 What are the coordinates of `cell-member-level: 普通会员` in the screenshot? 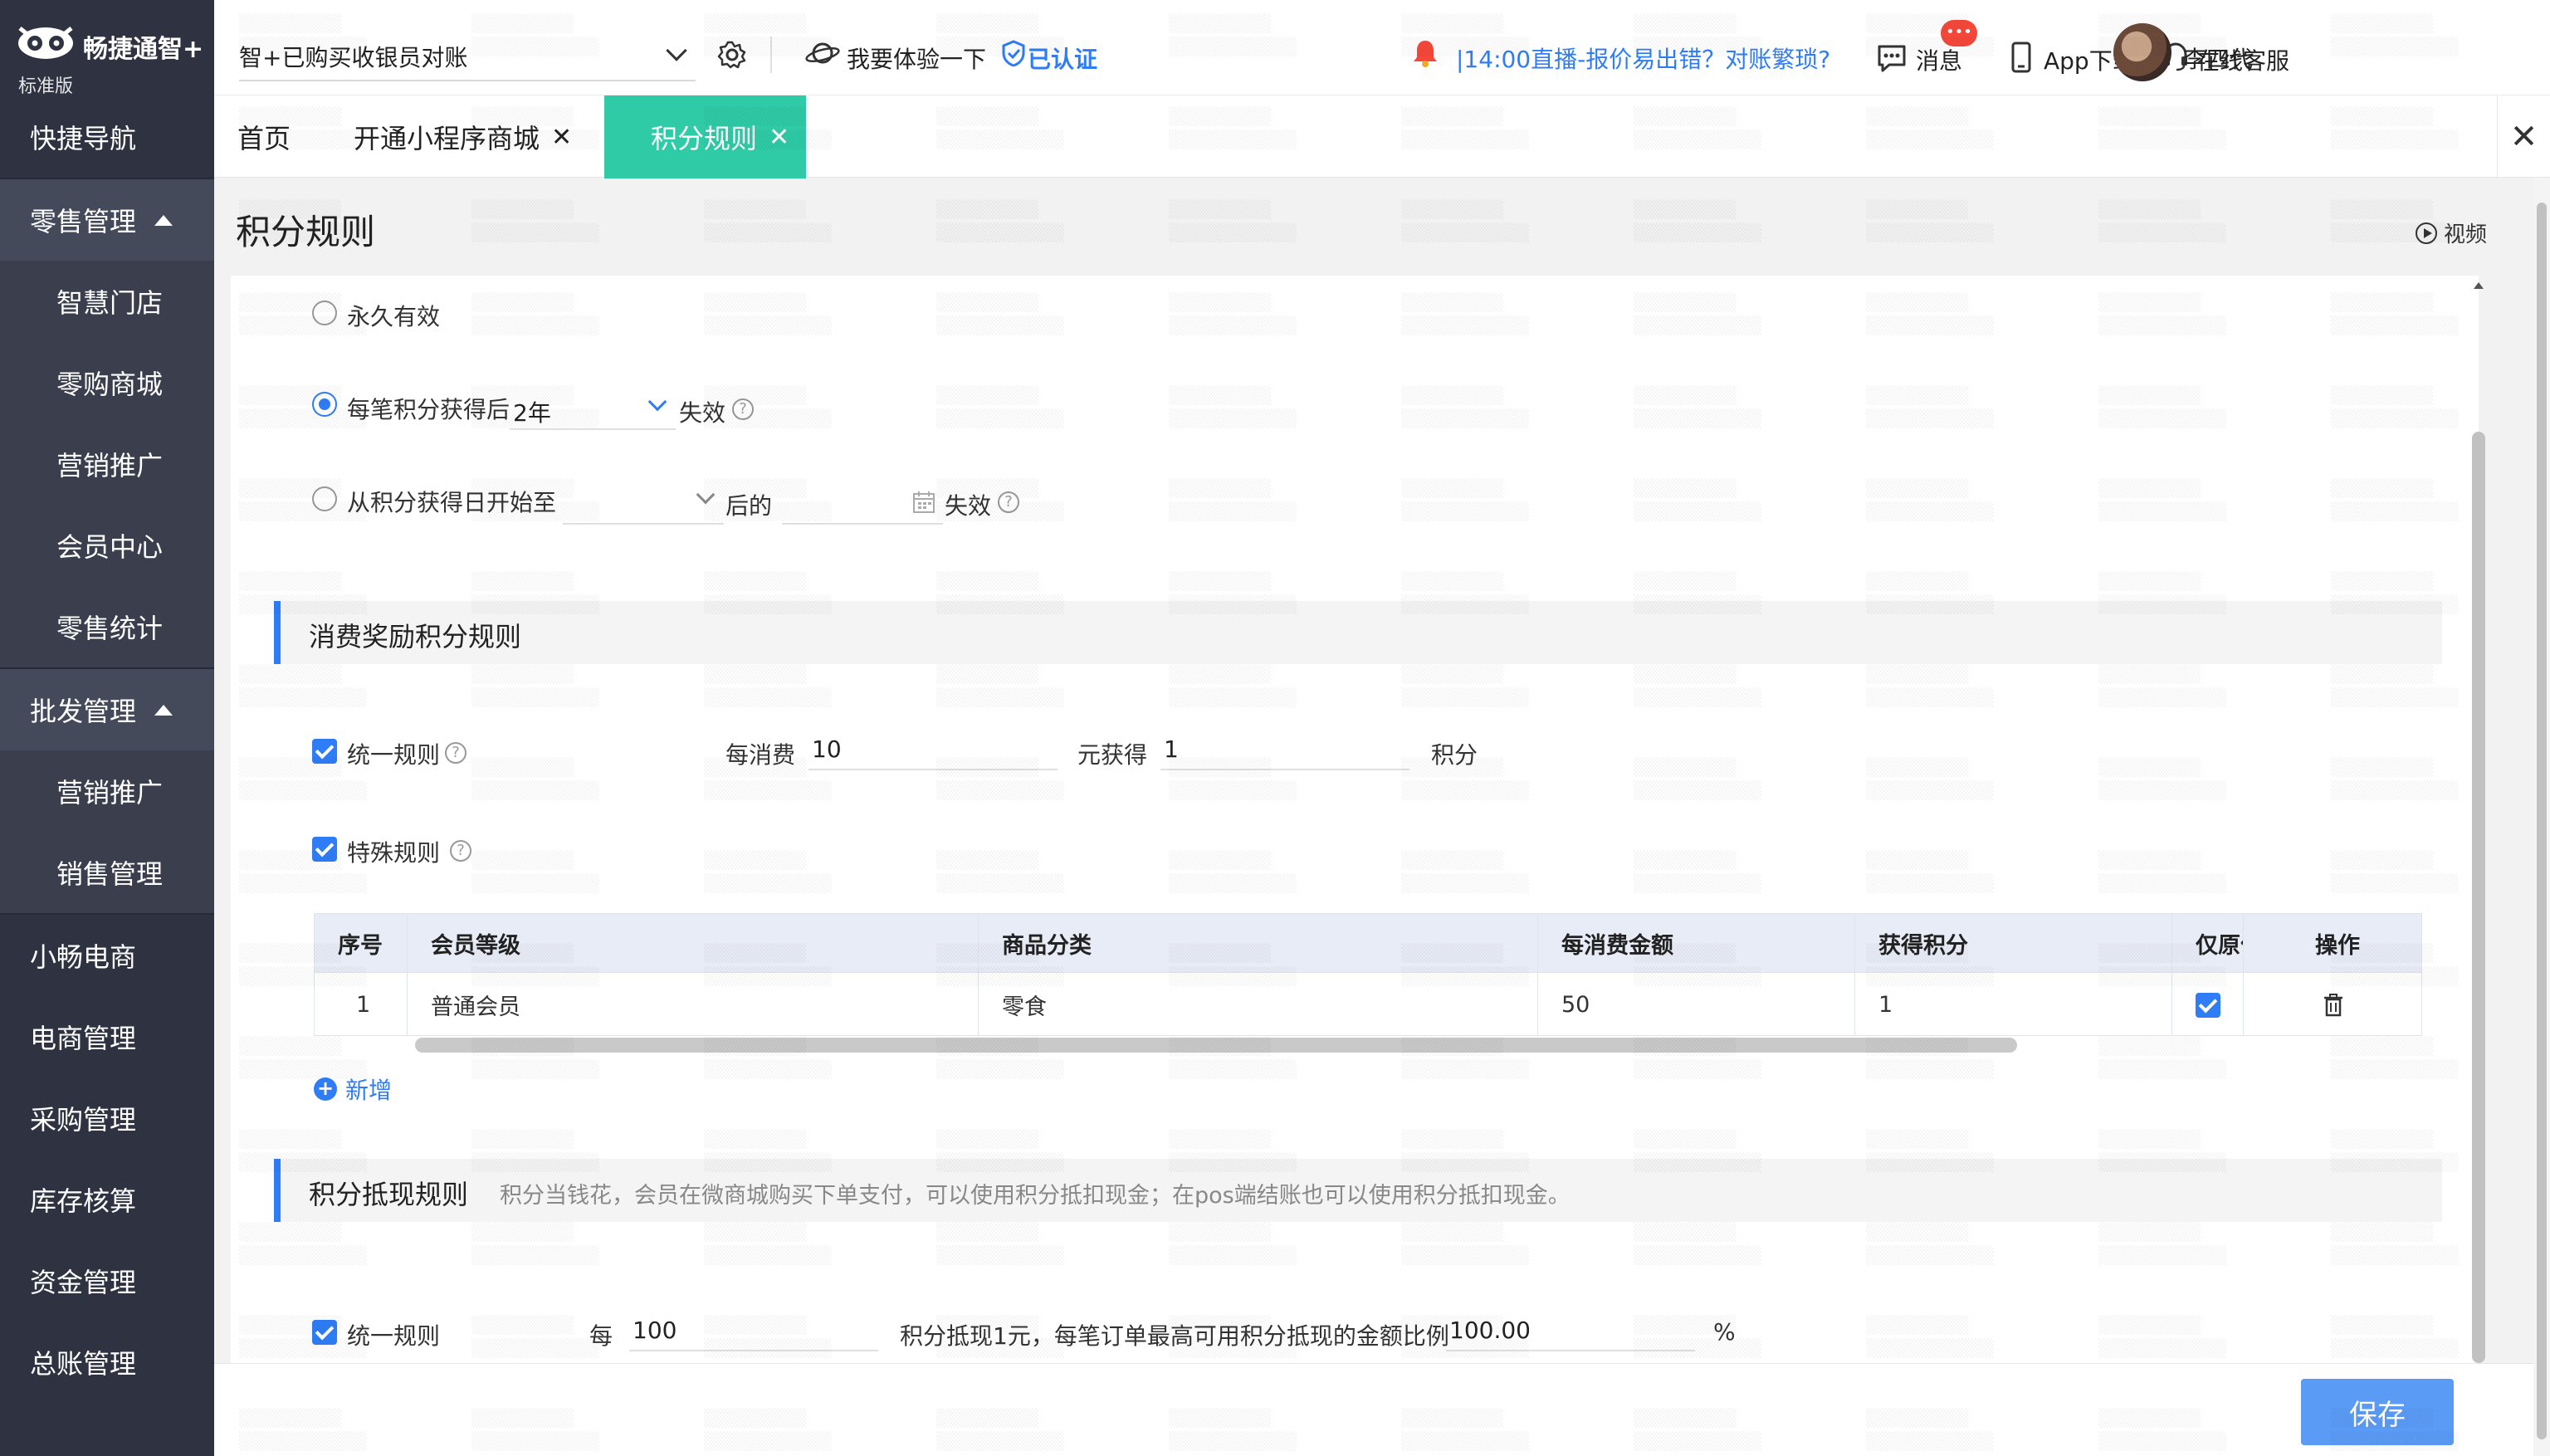 It's located at (693, 1004).